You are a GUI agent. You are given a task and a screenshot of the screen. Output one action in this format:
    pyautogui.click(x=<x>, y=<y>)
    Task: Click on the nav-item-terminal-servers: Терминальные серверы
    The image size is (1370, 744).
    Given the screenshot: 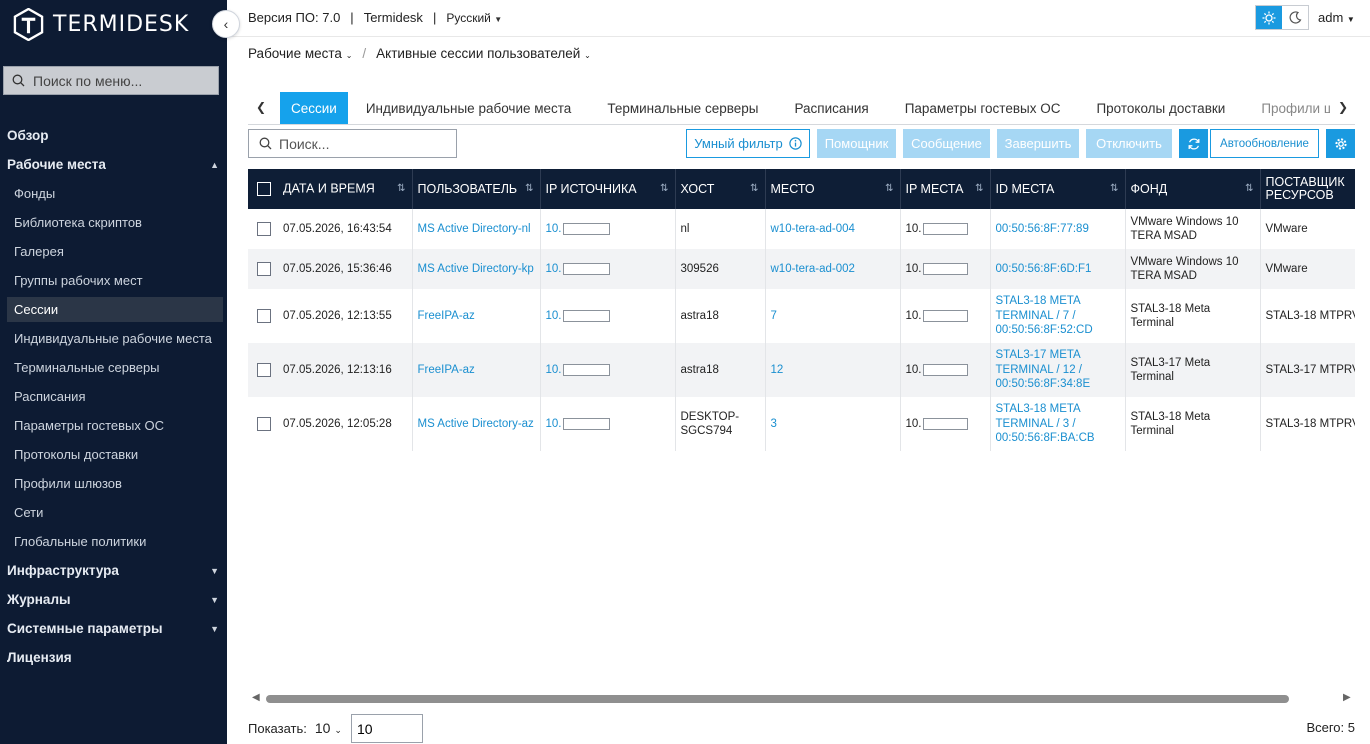 What is the action you would take?
    pyautogui.click(x=113, y=367)
    